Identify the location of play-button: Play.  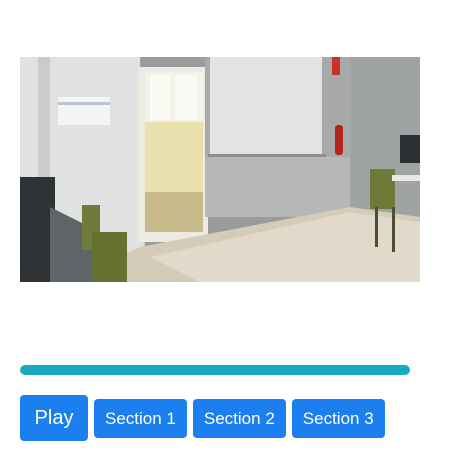
(54, 418).